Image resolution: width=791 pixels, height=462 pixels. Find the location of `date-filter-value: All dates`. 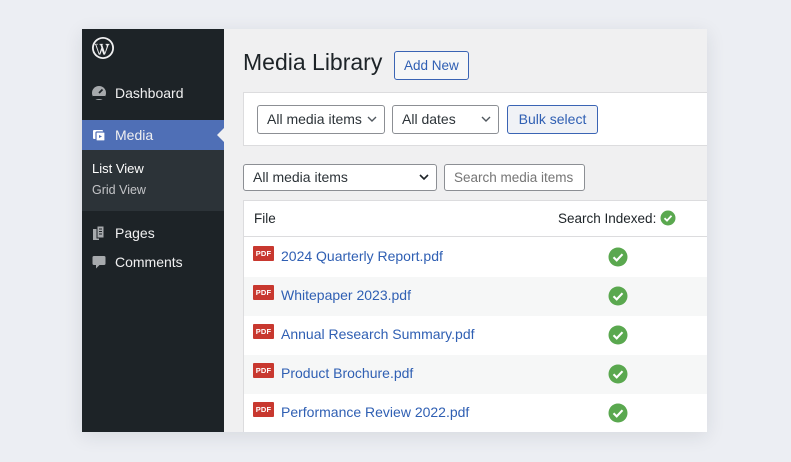

date-filter-value: All dates is located at coordinates (429, 119).